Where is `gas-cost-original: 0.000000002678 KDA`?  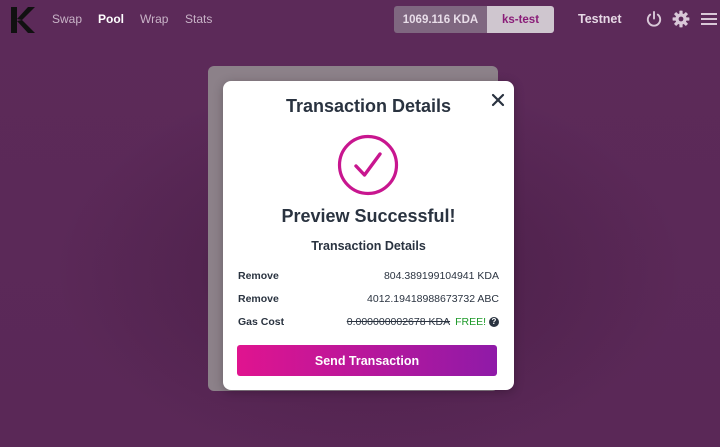
gas-cost-original: 0.000000002678 KDA is located at coordinates (398, 322).